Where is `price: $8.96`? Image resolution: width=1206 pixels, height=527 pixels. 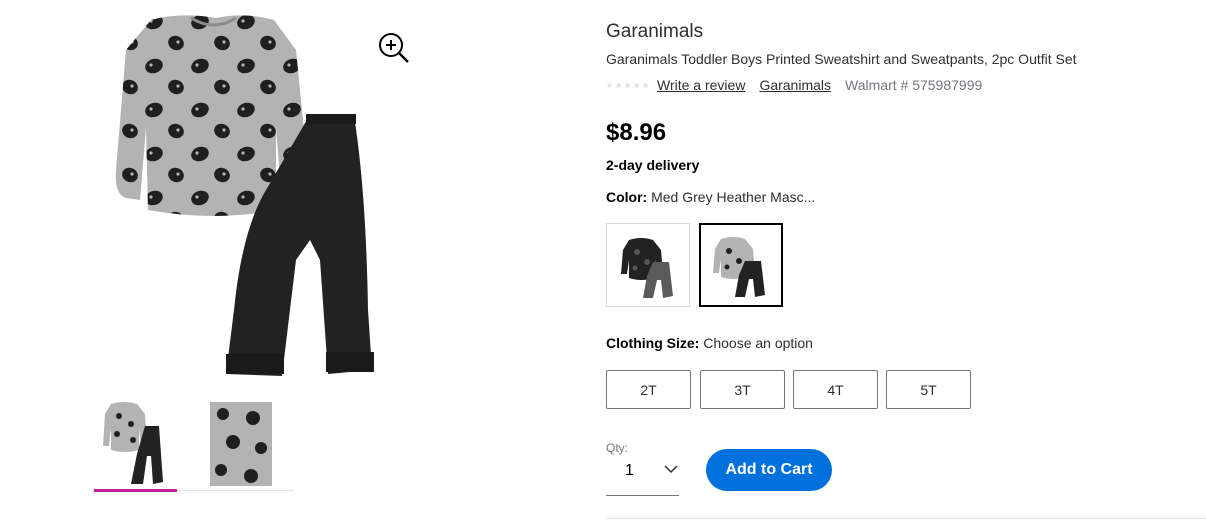 price: $8.96 is located at coordinates (636, 132).